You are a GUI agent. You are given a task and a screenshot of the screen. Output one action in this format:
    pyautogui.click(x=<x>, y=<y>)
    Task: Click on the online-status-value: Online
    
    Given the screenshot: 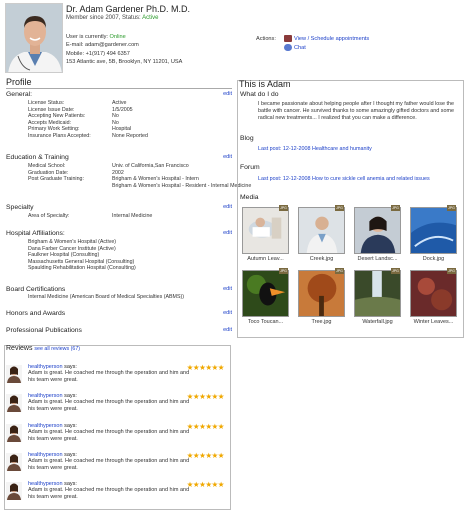 What is the action you would take?
    pyautogui.click(x=117, y=37)
    